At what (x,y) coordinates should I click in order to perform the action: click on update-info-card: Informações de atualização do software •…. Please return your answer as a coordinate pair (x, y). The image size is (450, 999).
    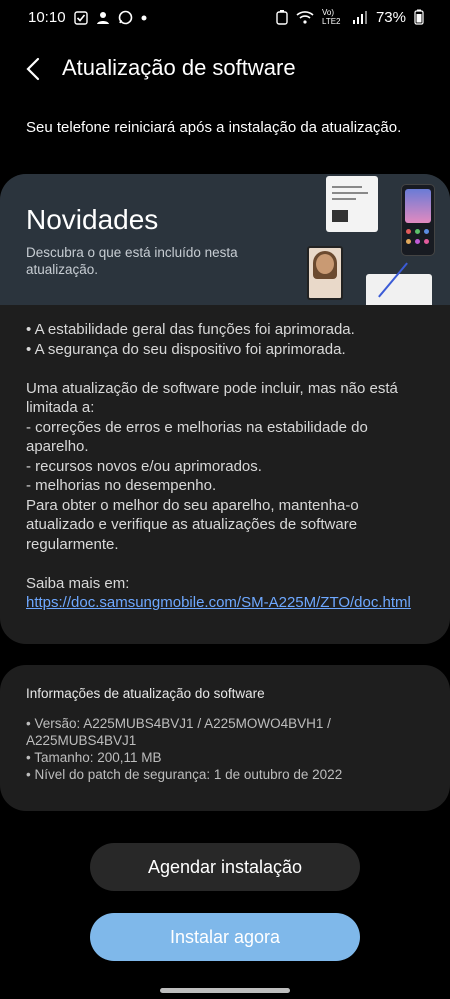
    Looking at the image, I should click on (225, 738).